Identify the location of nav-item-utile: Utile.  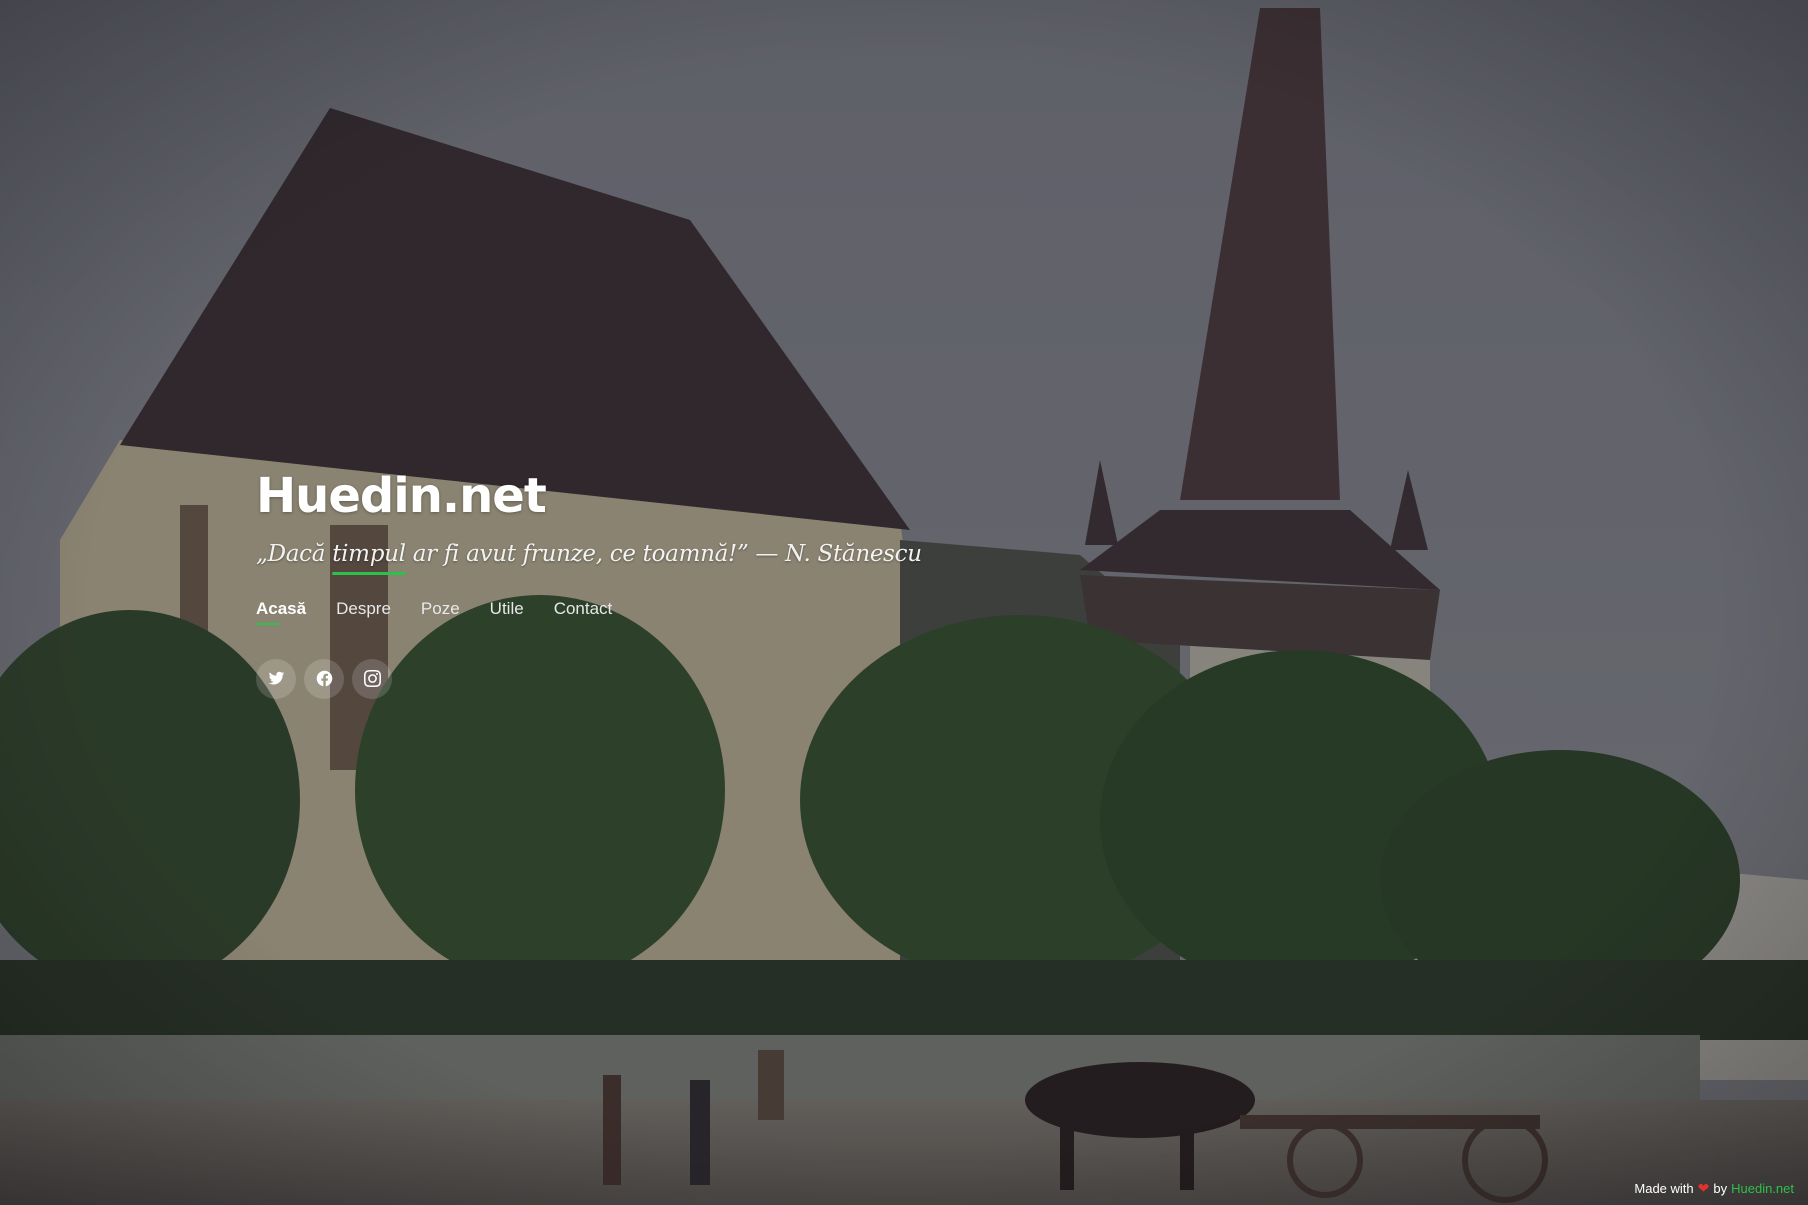
(507, 612).